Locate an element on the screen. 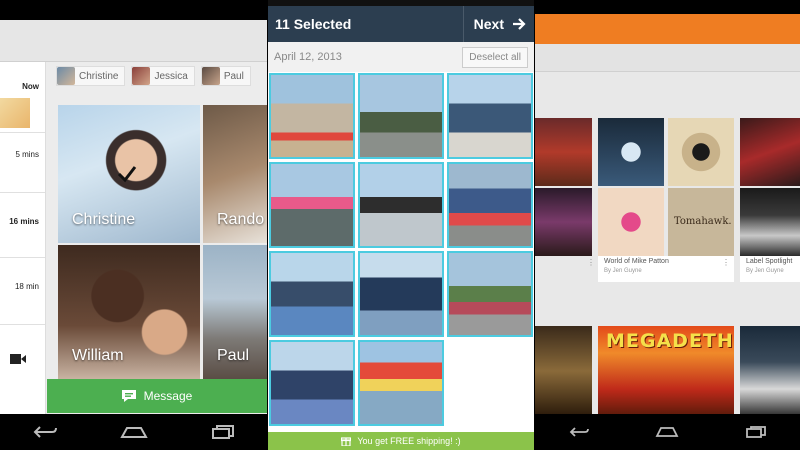 The height and width of the screenshot is (450, 800). promo-text: You get FREE shipping! :) is located at coordinates (409, 441).